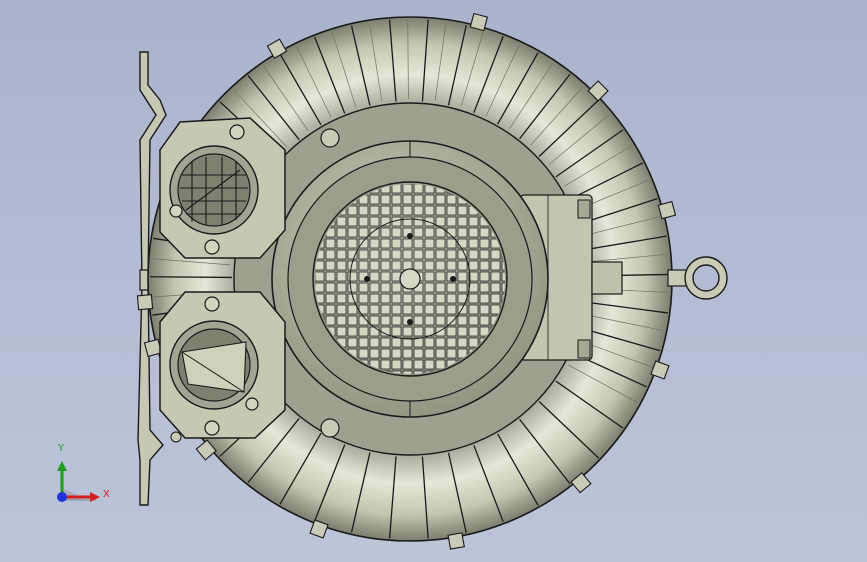  What do you see at coordinates (78, 481) in the screenshot?
I see `view-orientation-triad` at bounding box center [78, 481].